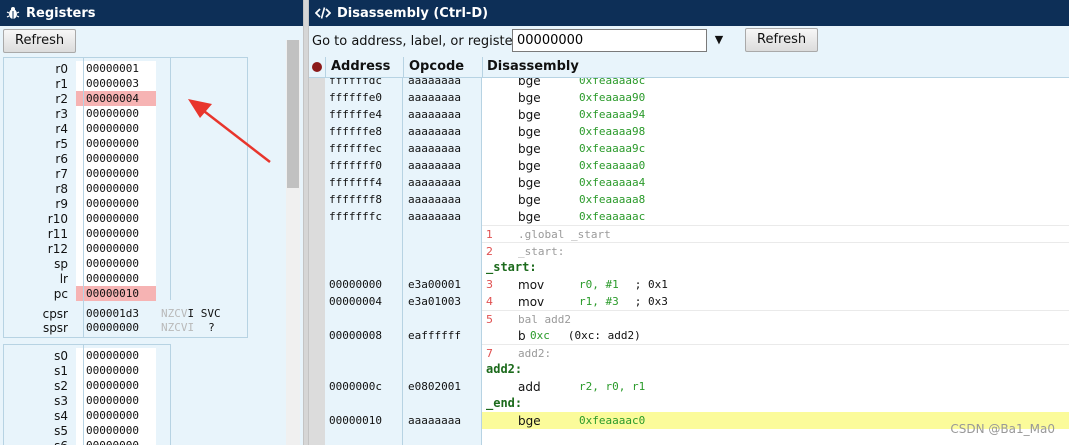 This screenshot has height=445, width=1069. I want to click on mnemonic: b, so click(522, 336).